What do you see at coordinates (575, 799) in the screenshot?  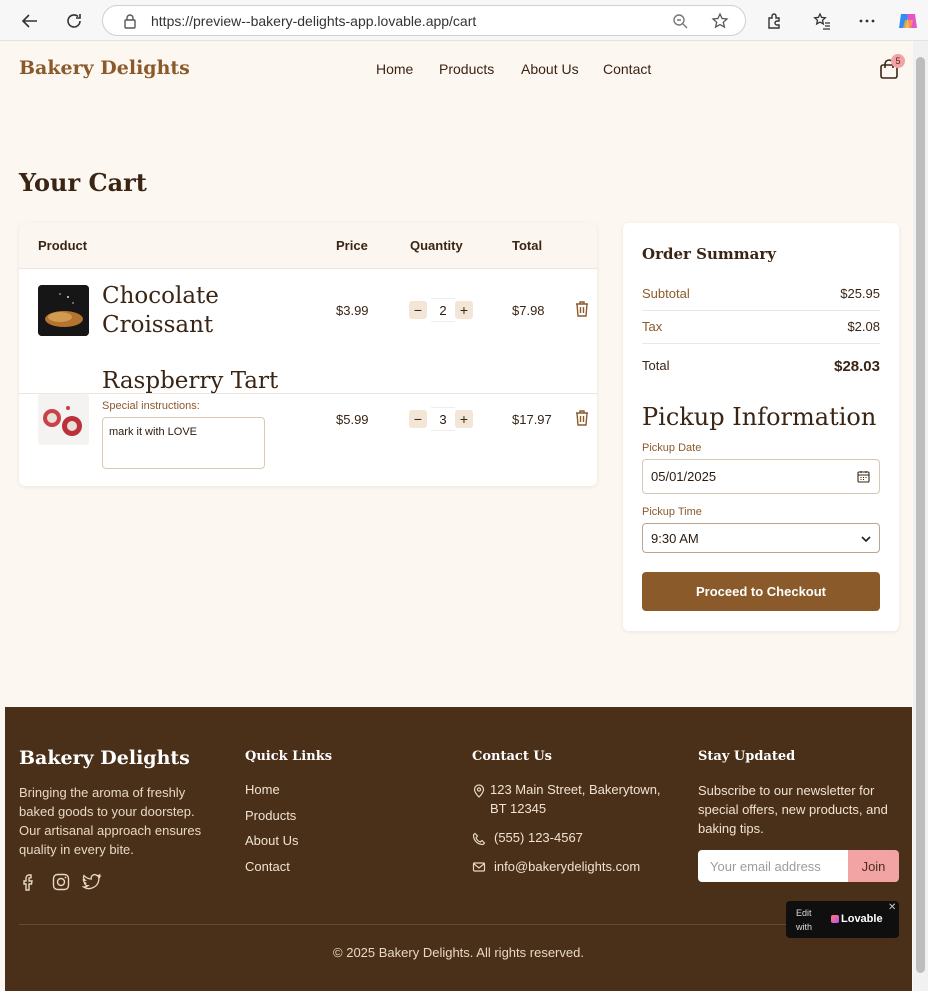 I see `contact-address: 123 Main Street, Bakerytown, BT 12345` at bounding box center [575, 799].